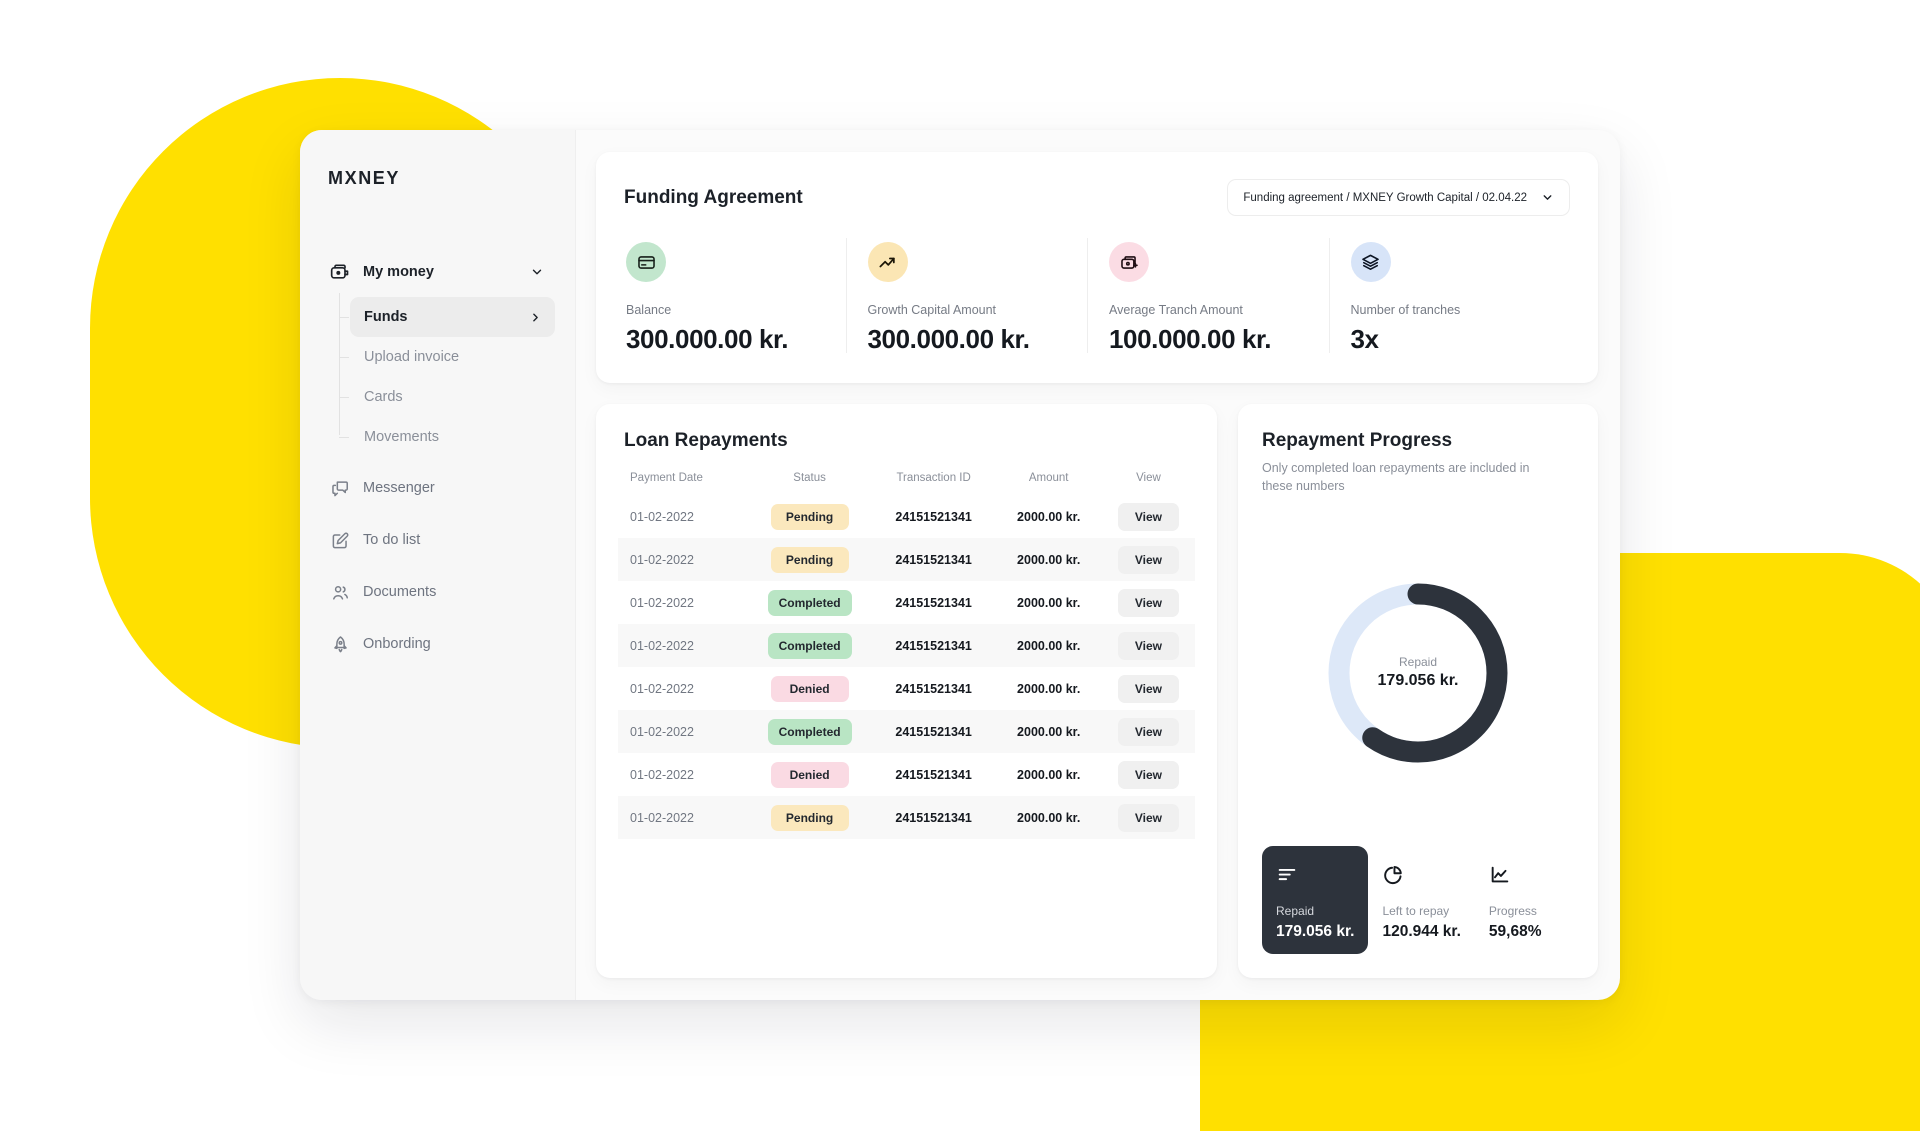 The height and width of the screenshot is (1131, 1920). I want to click on stat-balance: Balance 300.000.00 kr., so click(735, 298).